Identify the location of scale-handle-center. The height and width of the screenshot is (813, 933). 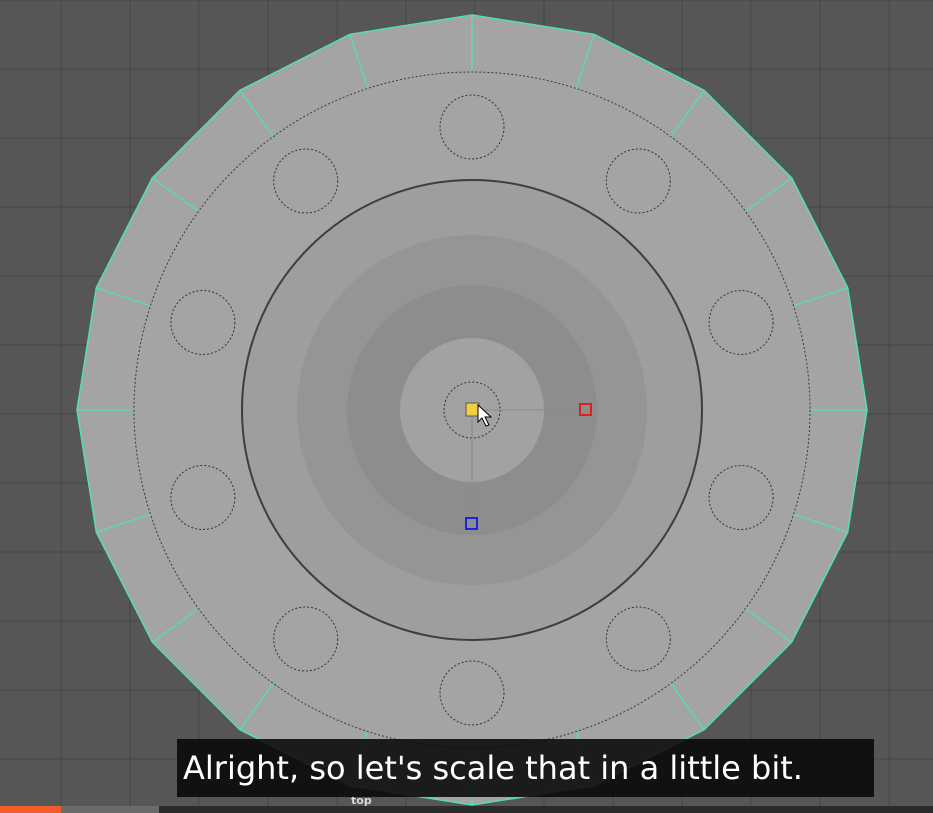
(472, 409).